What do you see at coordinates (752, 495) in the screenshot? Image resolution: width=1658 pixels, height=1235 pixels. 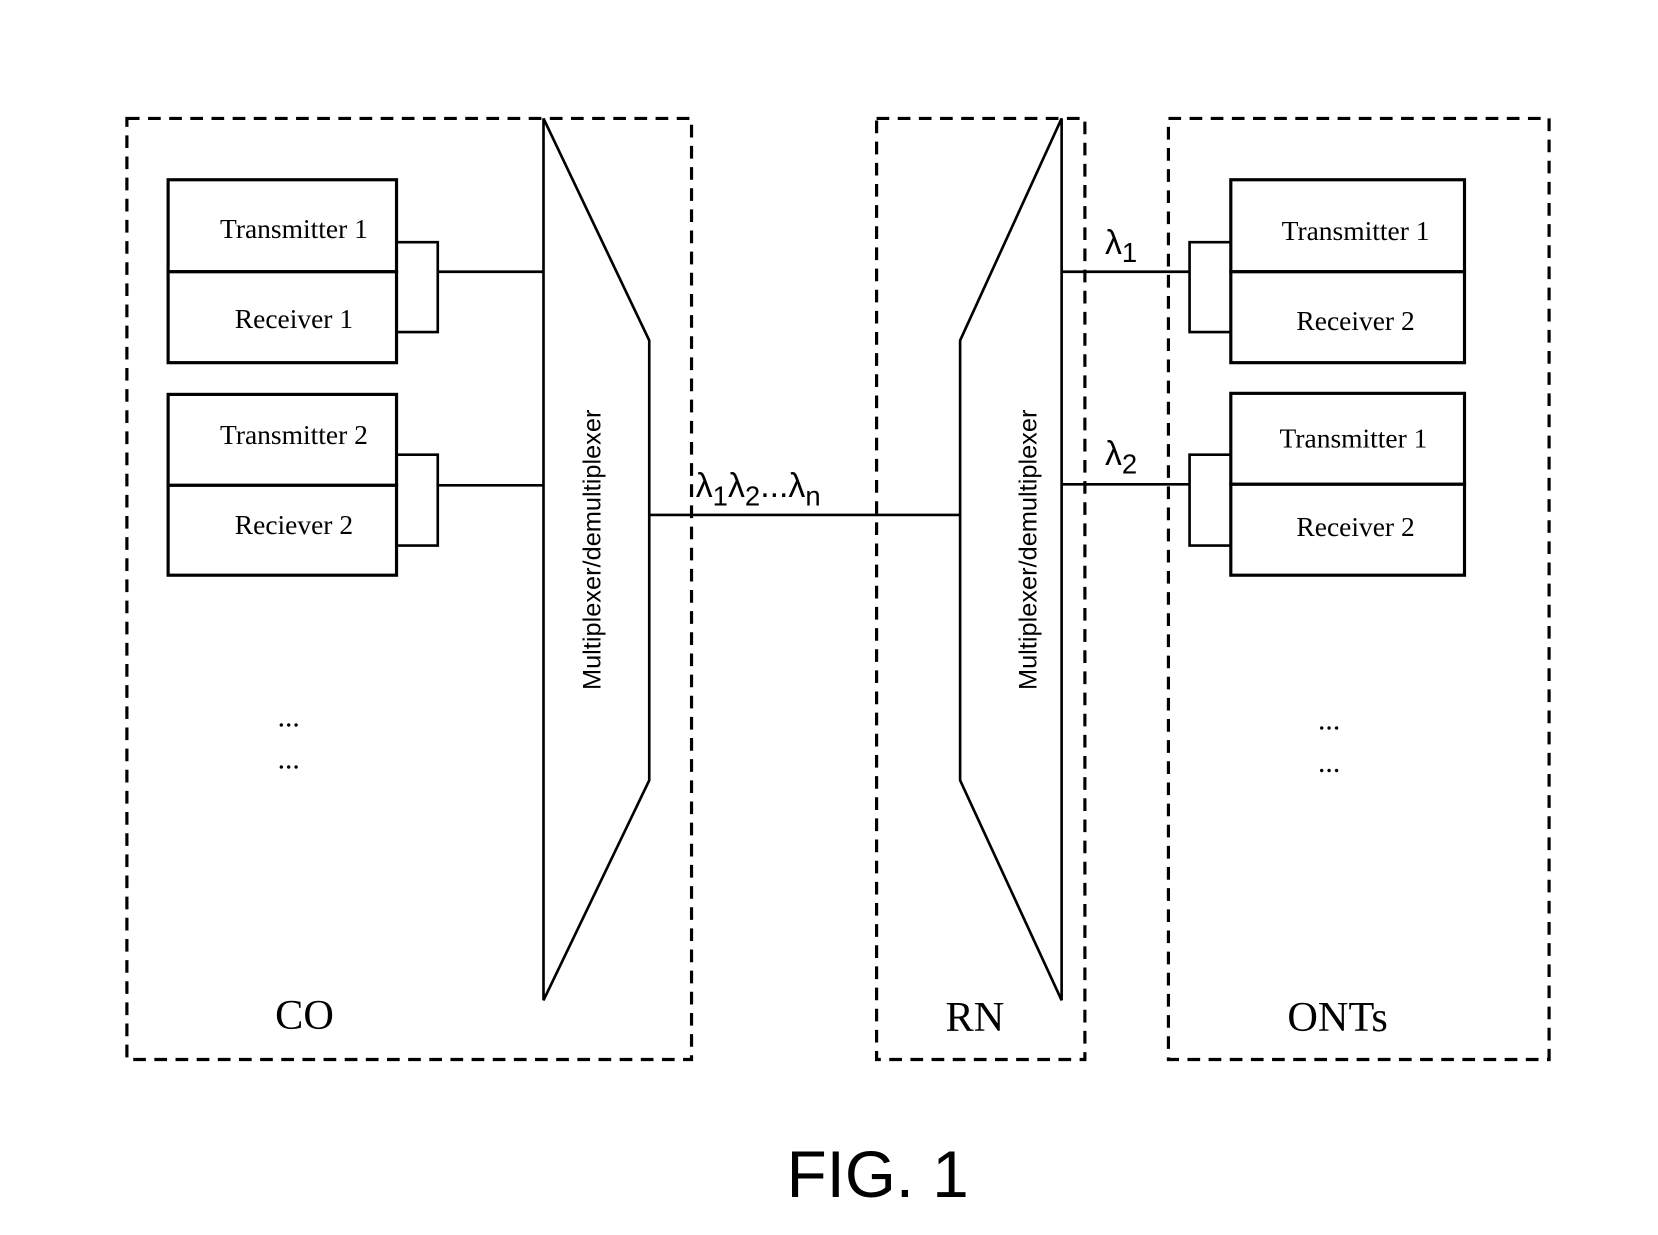 I see `lambda-2-subscript: 2` at bounding box center [752, 495].